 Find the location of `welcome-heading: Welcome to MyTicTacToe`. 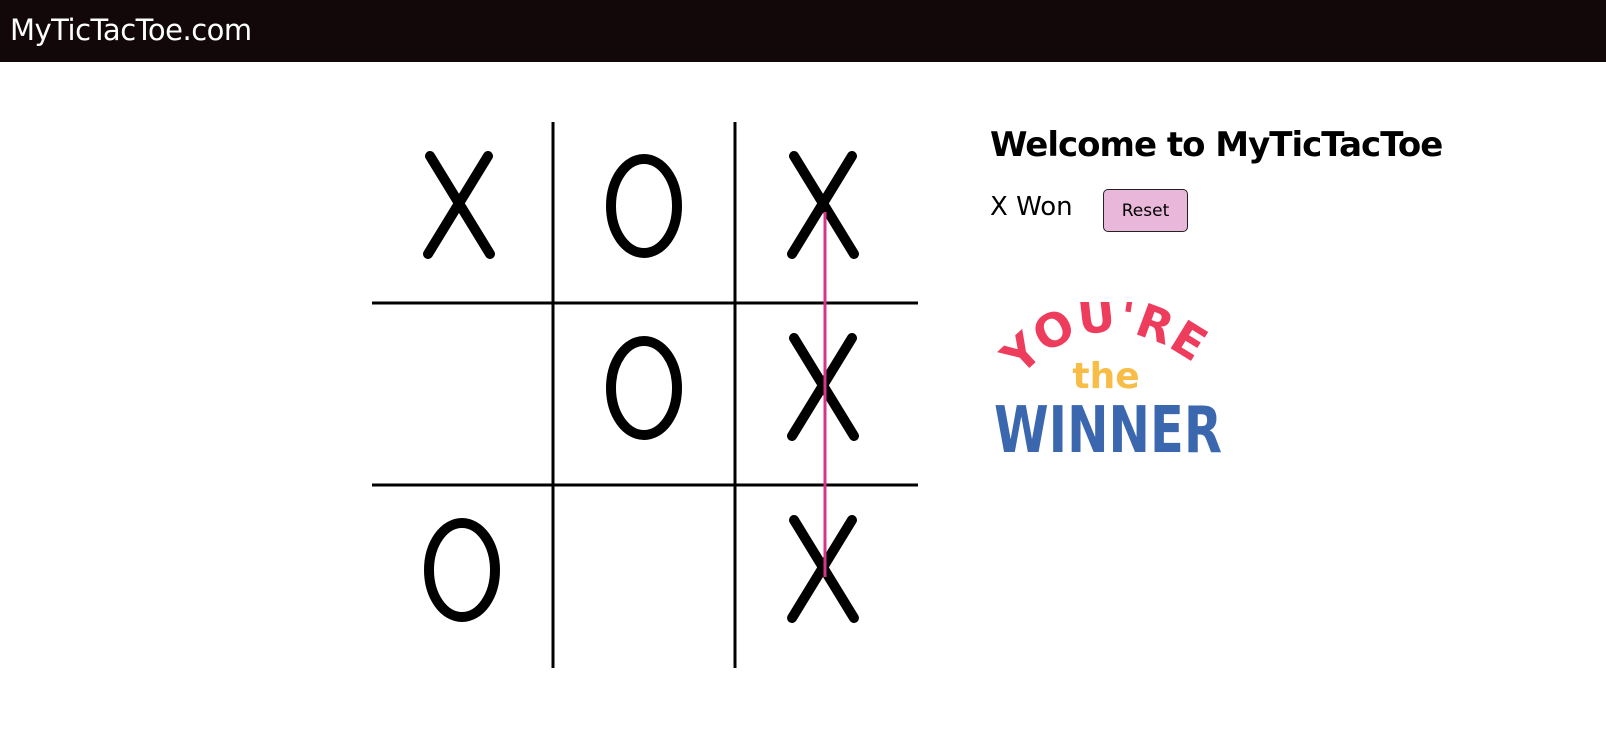

welcome-heading: Welcome to MyTicTacToe is located at coordinates (1216, 145).